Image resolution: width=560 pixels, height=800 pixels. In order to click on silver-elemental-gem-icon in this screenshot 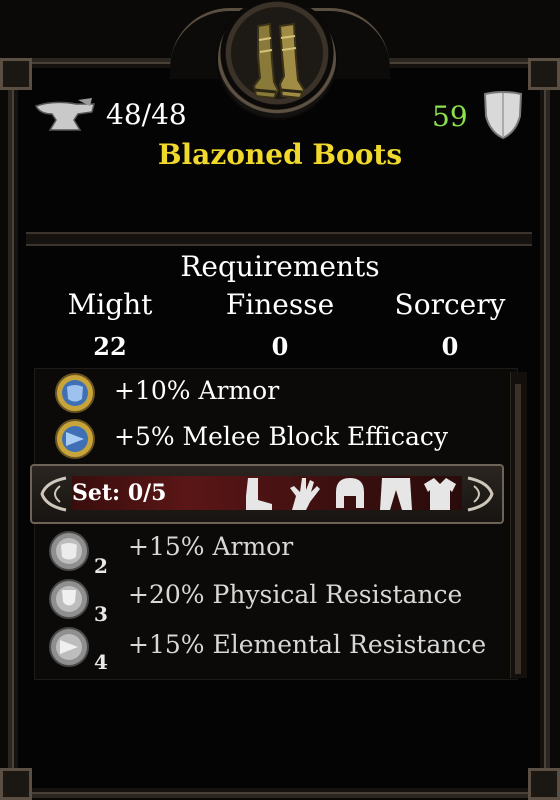, I will do `click(69, 647)`.